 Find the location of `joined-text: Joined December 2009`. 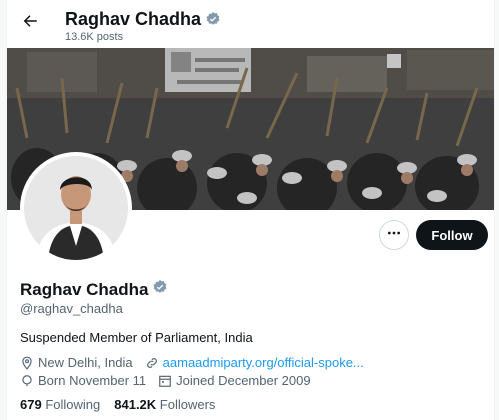

joined-text: Joined December 2009 is located at coordinates (243, 380).